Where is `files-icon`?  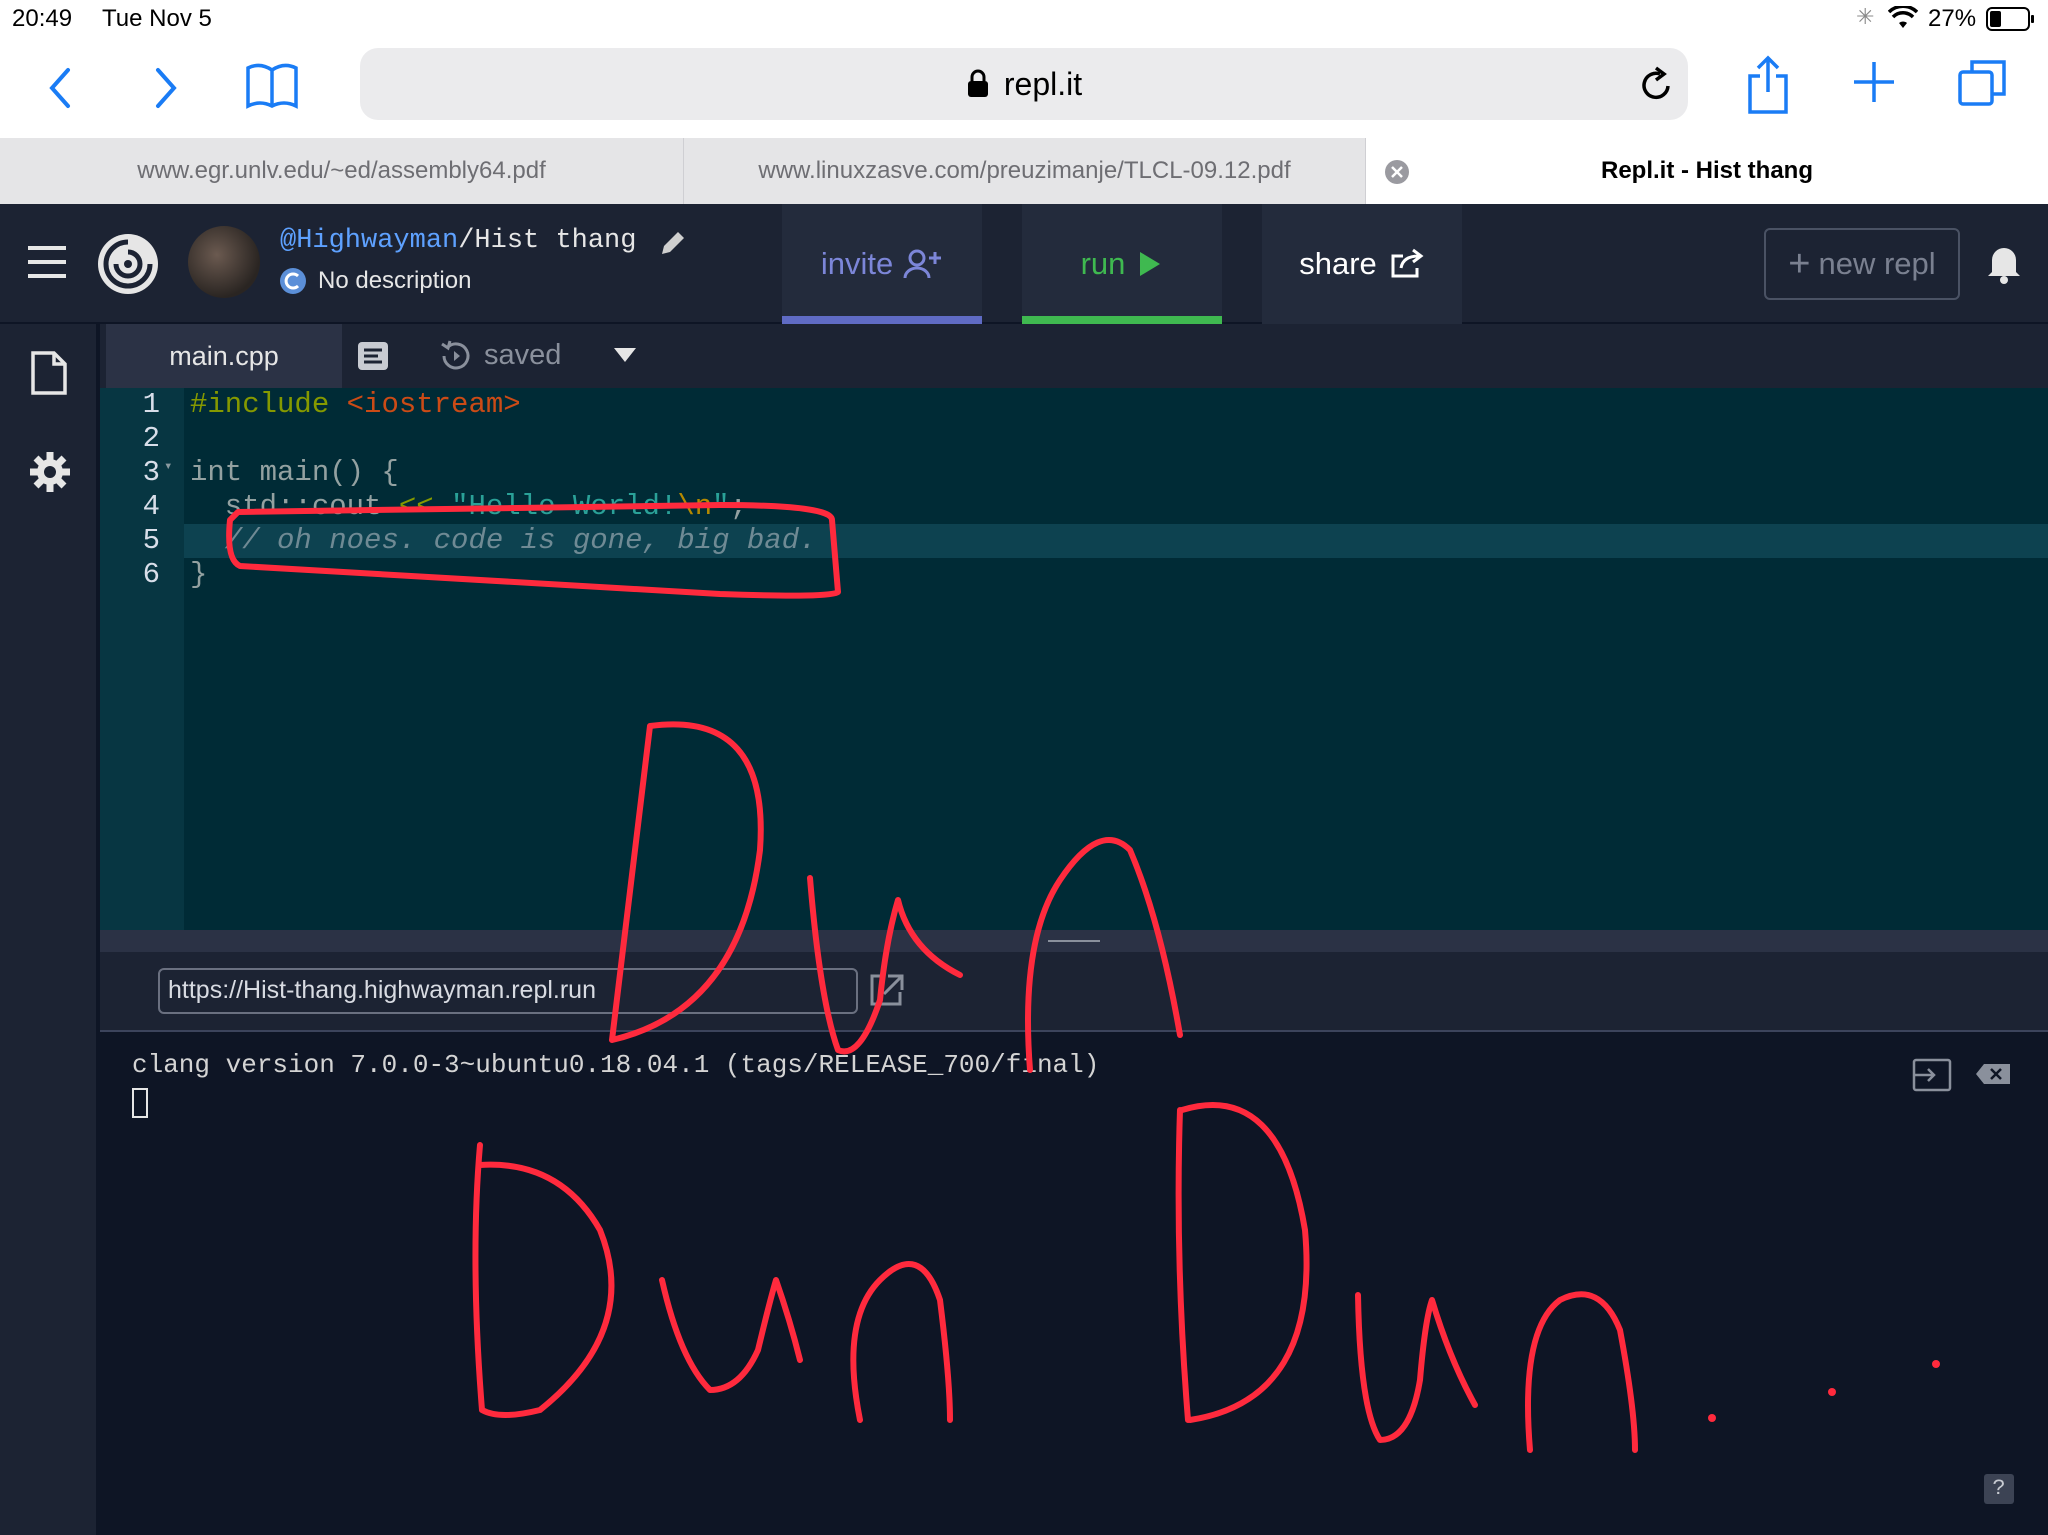 files-icon is located at coordinates (49, 373).